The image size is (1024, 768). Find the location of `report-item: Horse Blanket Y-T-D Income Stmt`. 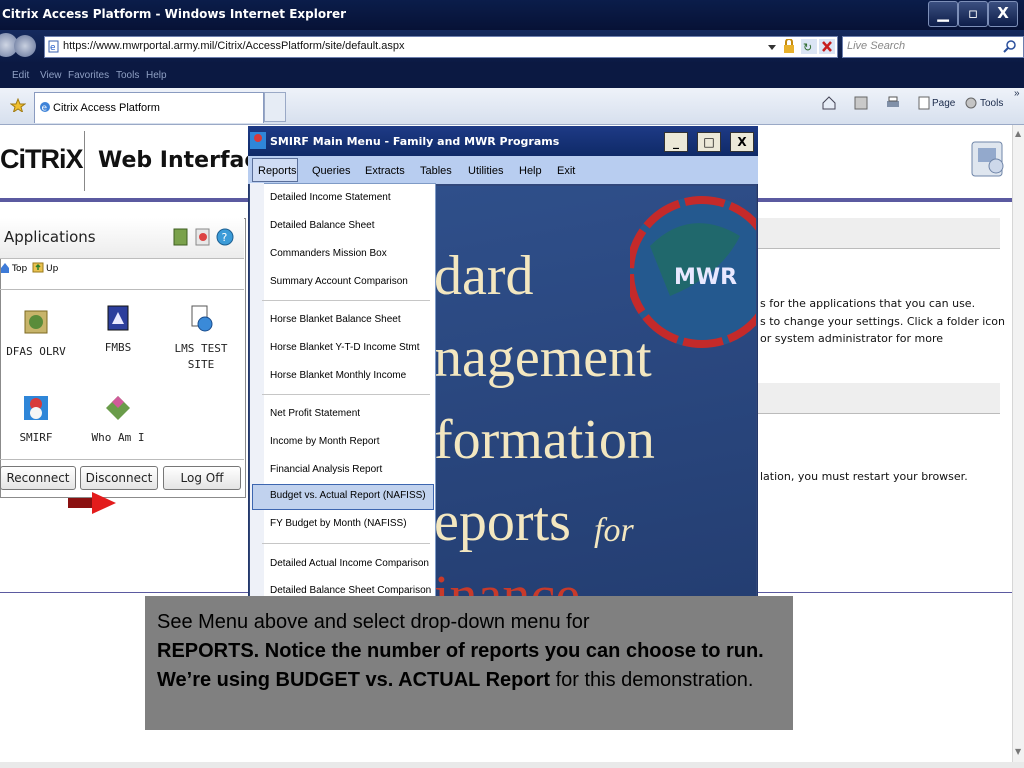

report-item: Horse Blanket Y-T-D Income Stmt is located at coordinates (345, 347).